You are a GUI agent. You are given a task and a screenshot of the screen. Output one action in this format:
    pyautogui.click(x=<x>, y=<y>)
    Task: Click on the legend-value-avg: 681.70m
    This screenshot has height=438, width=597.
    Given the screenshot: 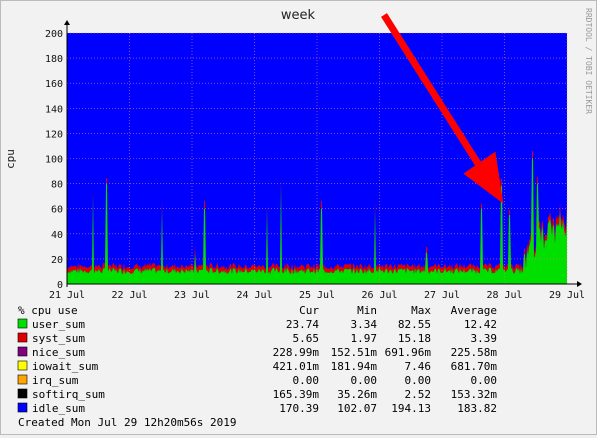 What is the action you would take?
    pyautogui.click(x=474, y=366)
    